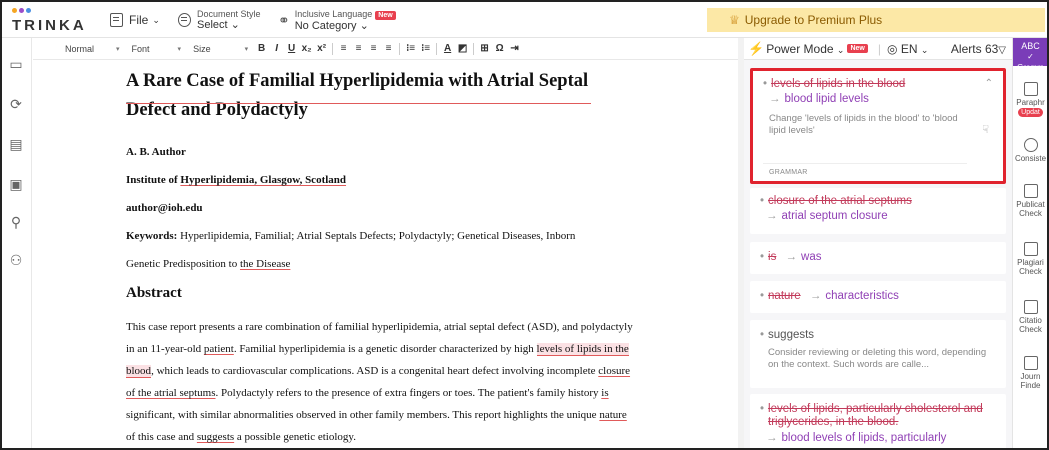 This screenshot has width=1049, height=450. I want to click on subscript-button: x₂, so click(306, 48).